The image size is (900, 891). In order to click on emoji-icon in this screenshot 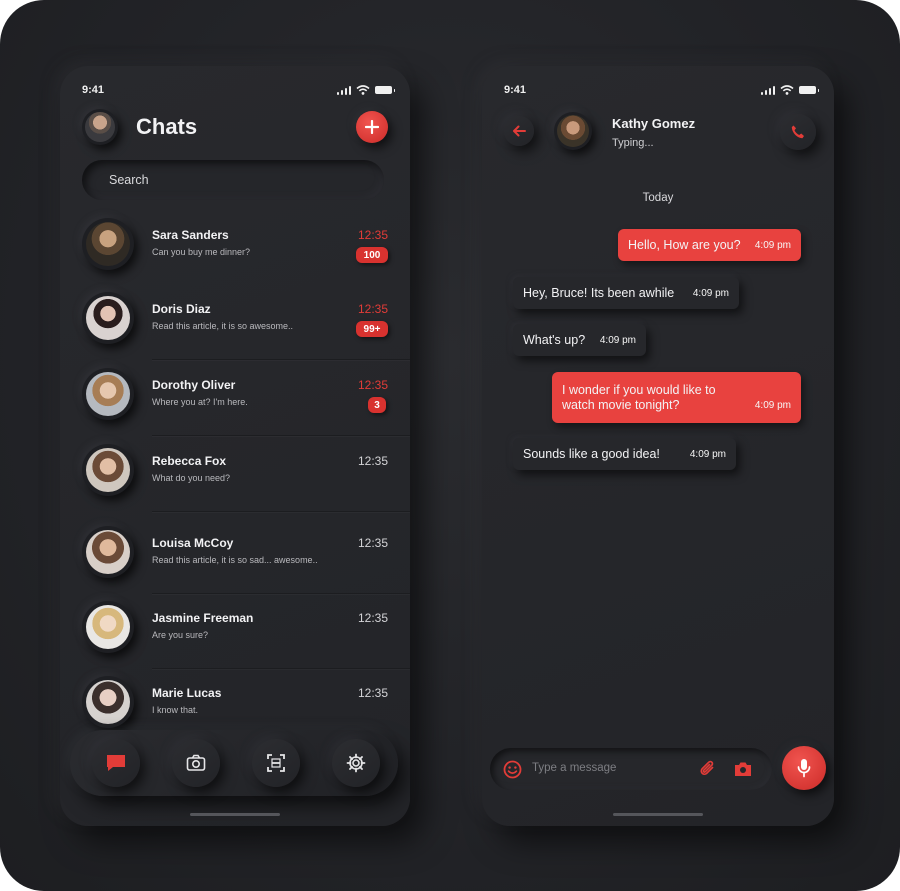, I will do `click(512, 769)`.